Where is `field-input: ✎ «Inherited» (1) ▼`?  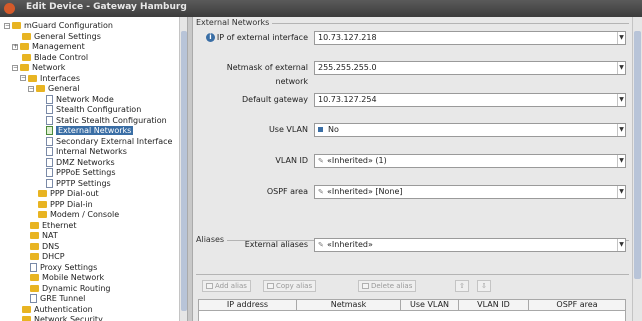 field-input: ✎ «Inherited» (1) ▼ is located at coordinates (470, 161).